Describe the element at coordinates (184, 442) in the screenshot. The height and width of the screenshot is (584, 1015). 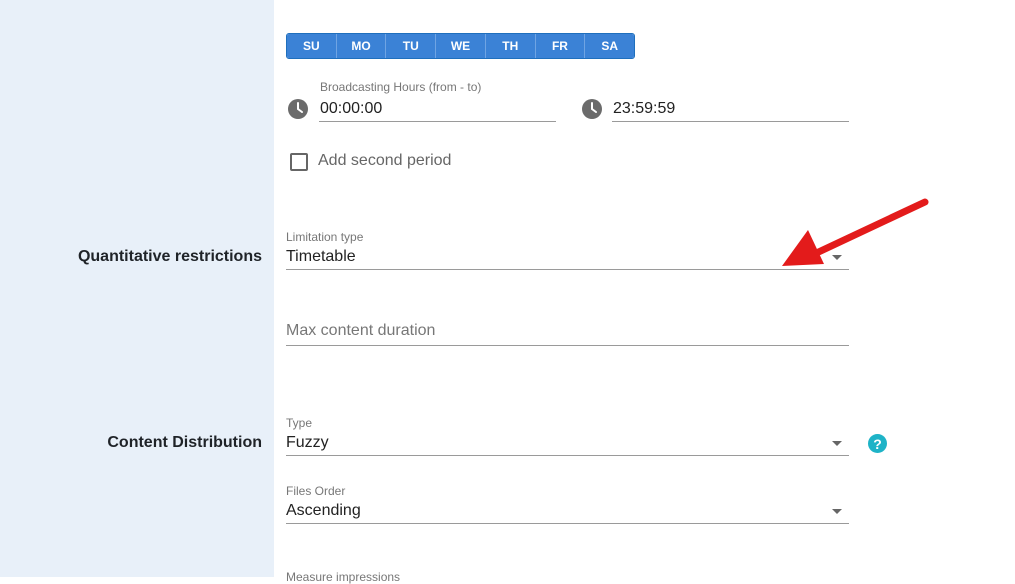
I see `content-distribution-label: Content Distribution` at that location.